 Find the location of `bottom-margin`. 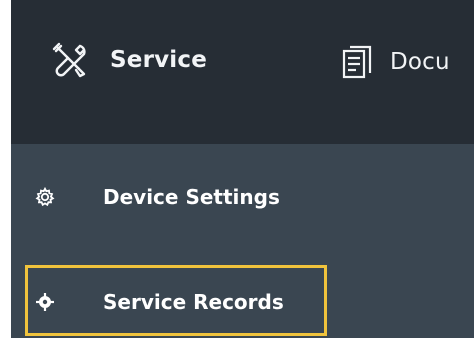

bottom-margin is located at coordinates (242, 344).